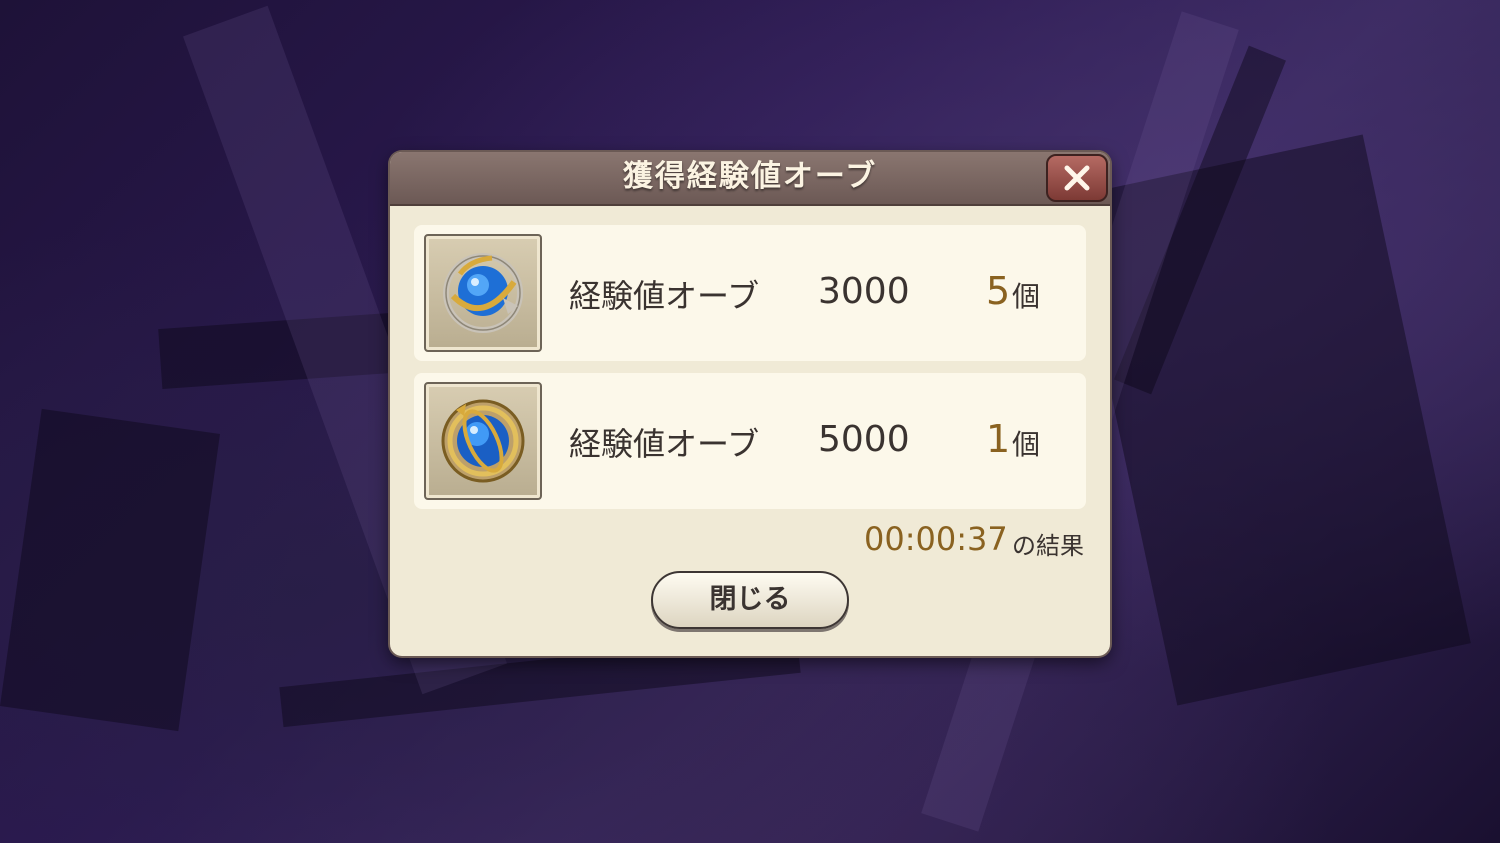 The width and height of the screenshot is (1500, 843). I want to click on close-icon, so click(1077, 178).